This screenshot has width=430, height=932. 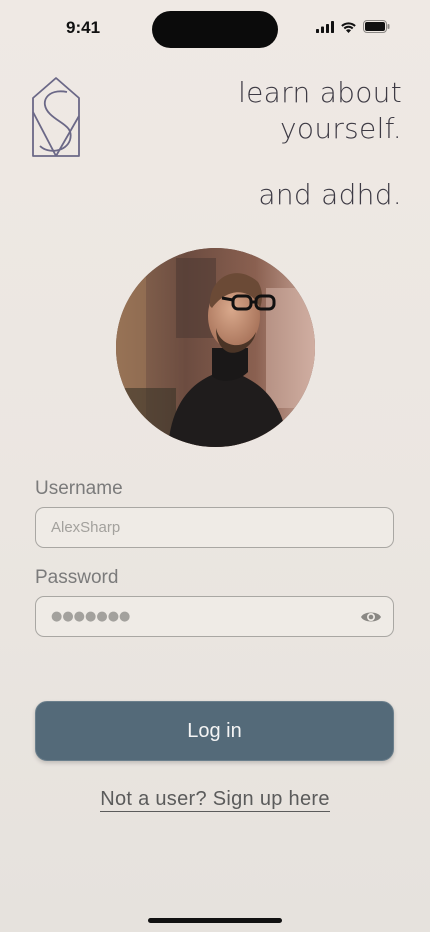 What do you see at coordinates (214, 616) in the screenshot?
I see `password-input: ●●●●●●●` at bounding box center [214, 616].